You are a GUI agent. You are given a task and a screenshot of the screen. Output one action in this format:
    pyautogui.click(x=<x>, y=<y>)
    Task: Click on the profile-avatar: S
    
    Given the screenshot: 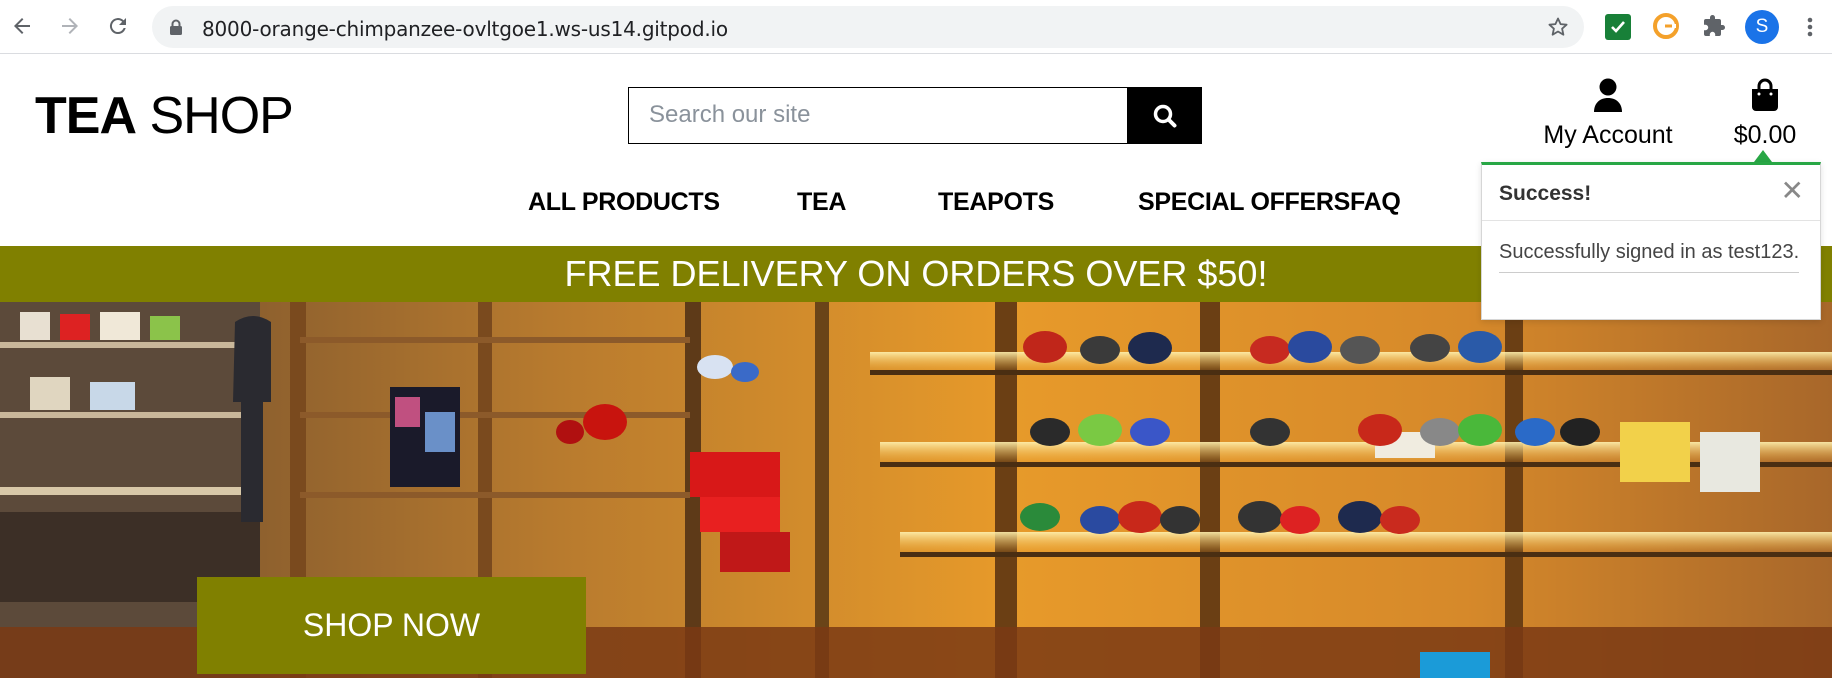 What is the action you would take?
    pyautogui.click(x=1762, y=27)
    